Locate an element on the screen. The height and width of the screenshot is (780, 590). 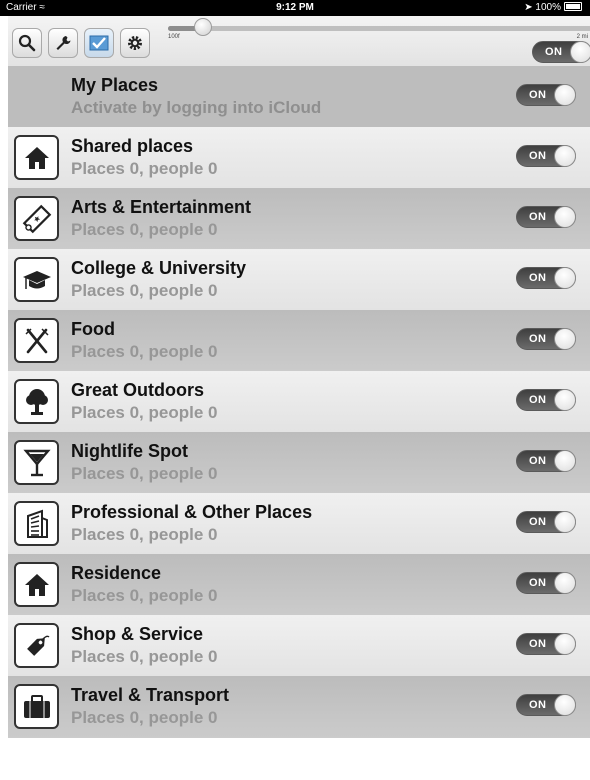
suitcase-icon is located at coordinates (36, 706).